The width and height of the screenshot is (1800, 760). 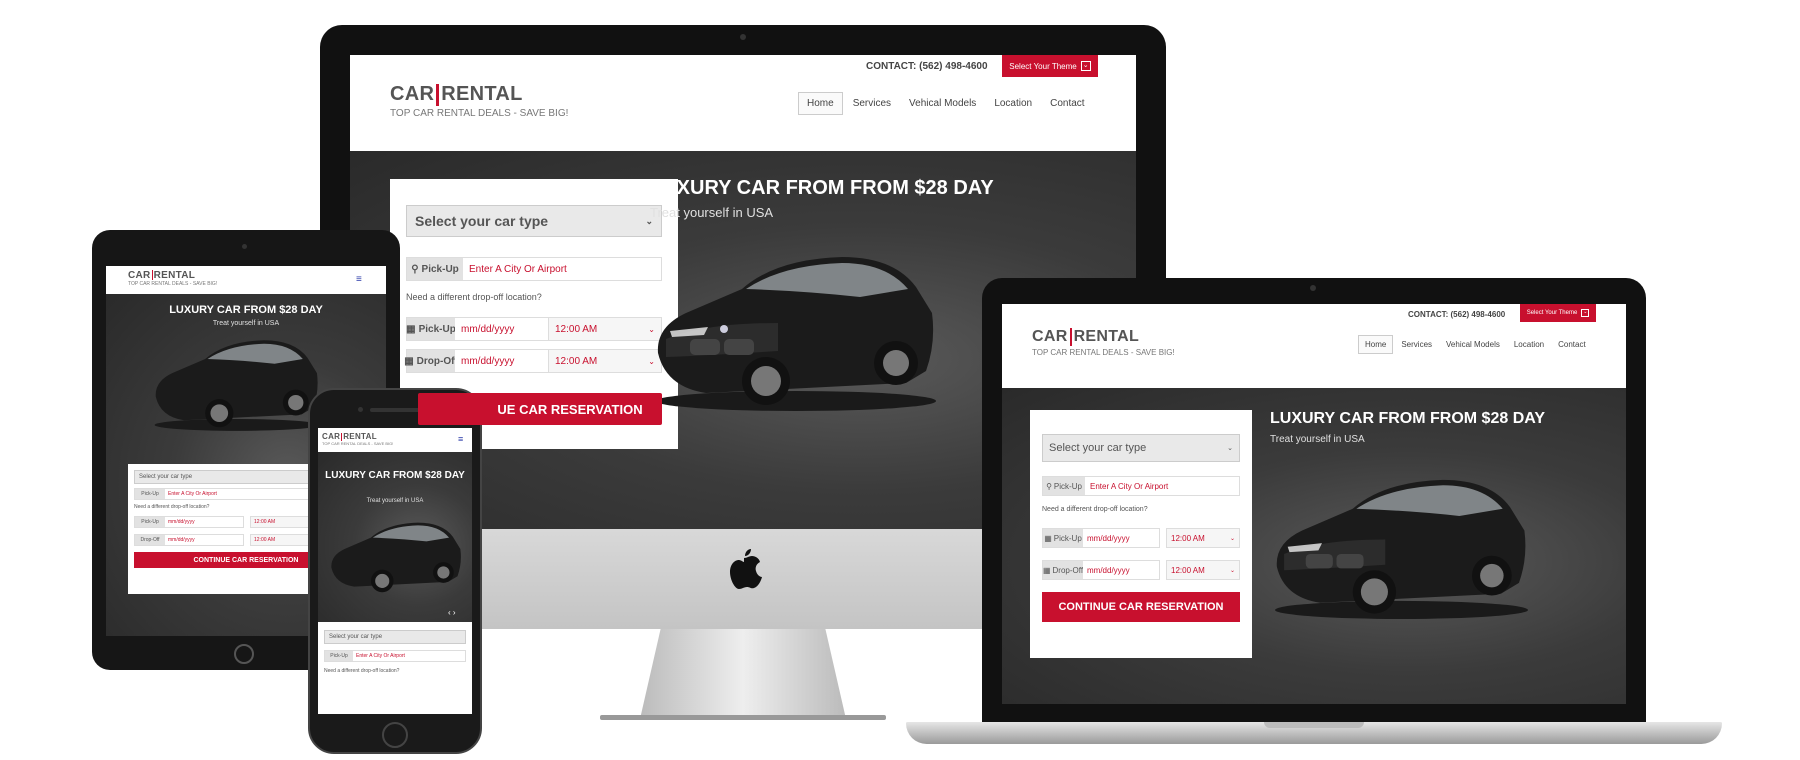 What do you see at coordinates (244, 654) in the screenshot?
I see `tablet-home-button` at bounding box center [244, 654].